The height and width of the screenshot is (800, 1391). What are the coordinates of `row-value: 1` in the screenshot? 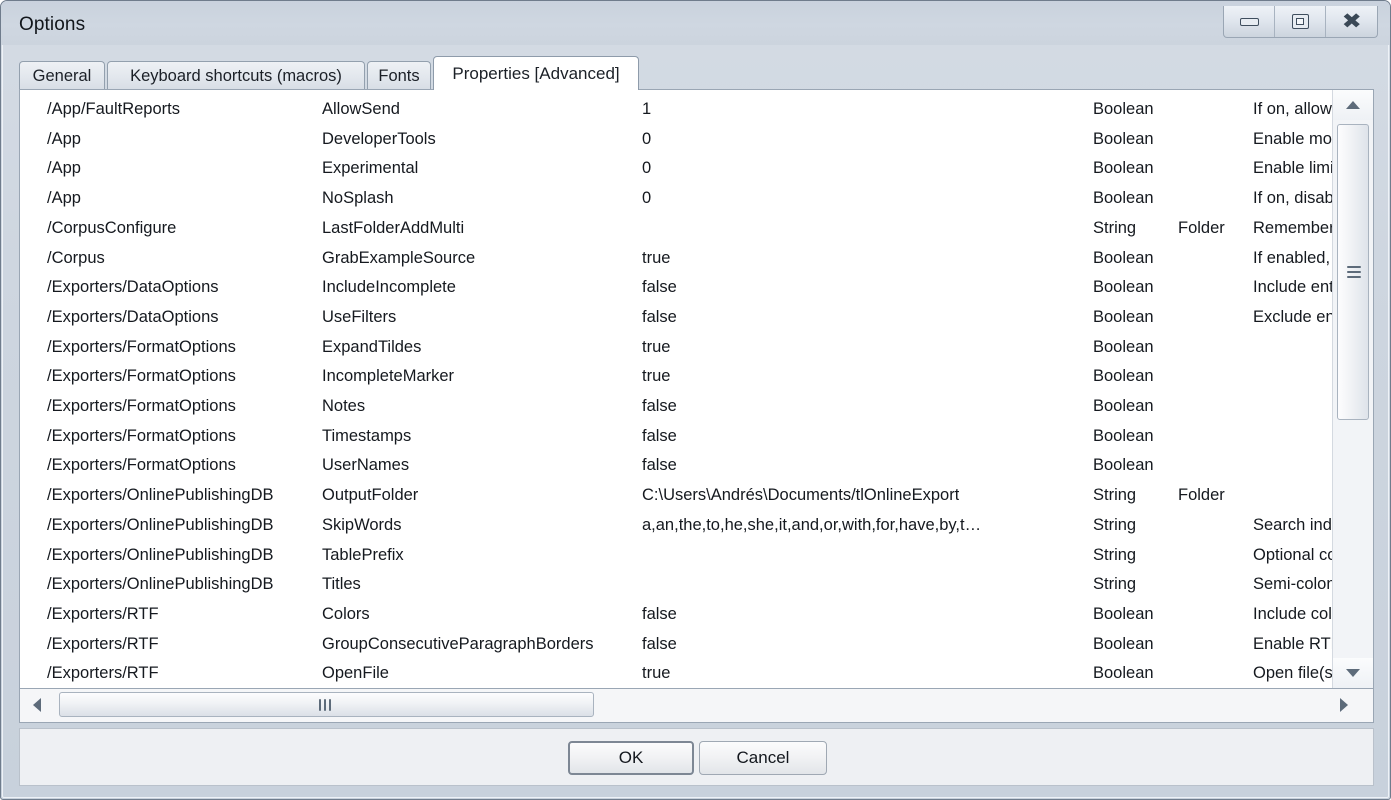 It's located at (647, 109).